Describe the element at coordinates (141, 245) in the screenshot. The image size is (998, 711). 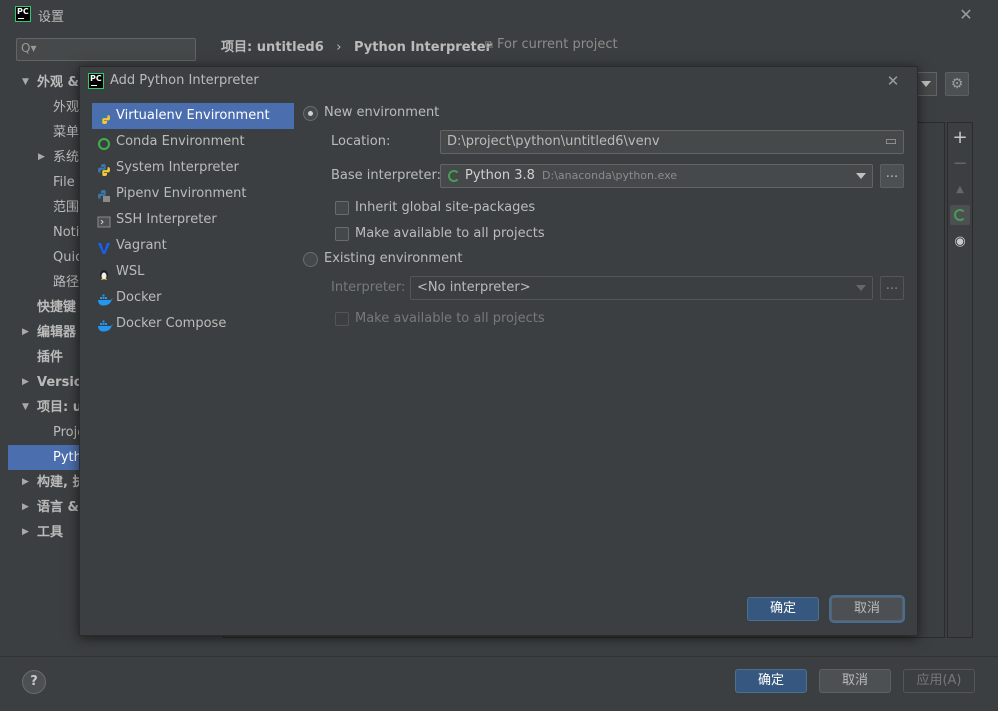
I see `environment-type-label: Vagrant` at that location.